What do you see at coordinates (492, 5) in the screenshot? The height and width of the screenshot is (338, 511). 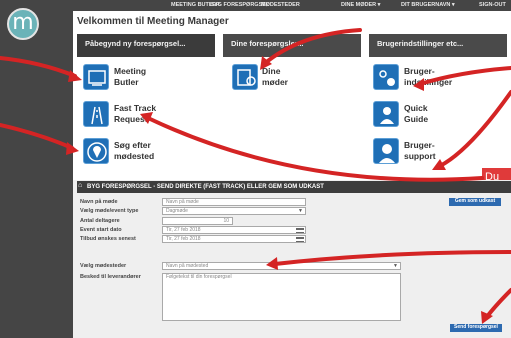 I see `nav-sign-out: SIGN-OUT` at bounding box center [492, 5].